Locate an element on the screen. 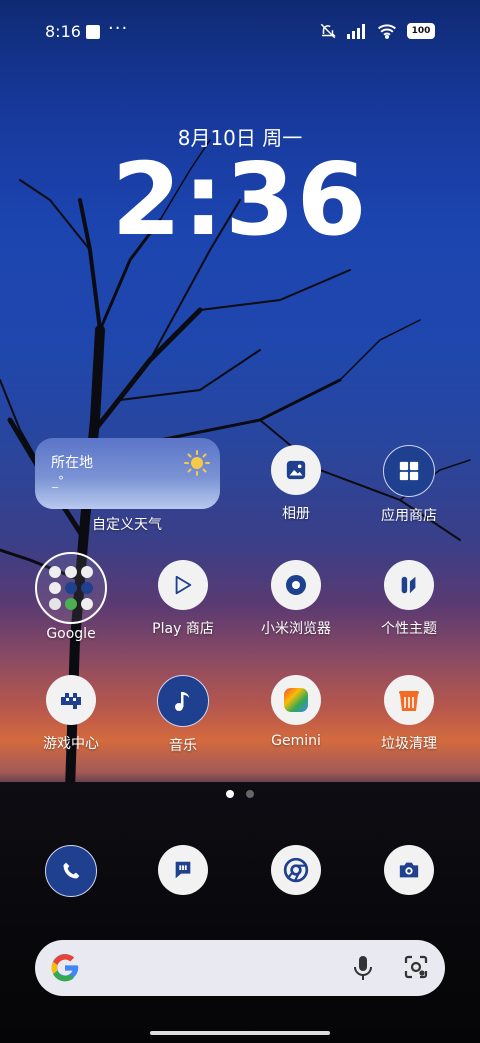  trash-icon is located at coordinates (409, 700).